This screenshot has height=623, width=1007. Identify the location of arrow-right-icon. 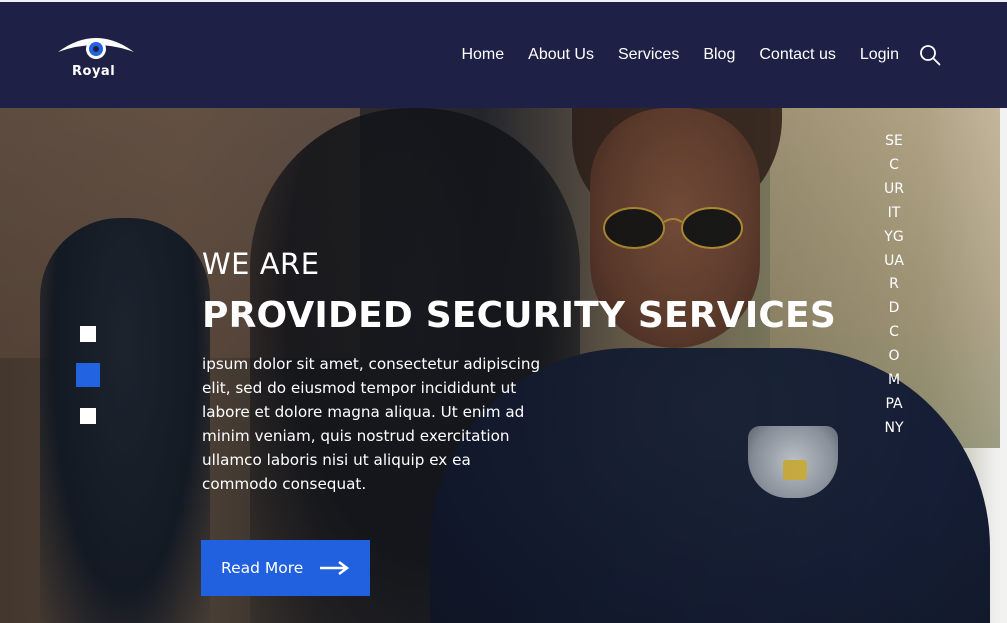
(335, 568).